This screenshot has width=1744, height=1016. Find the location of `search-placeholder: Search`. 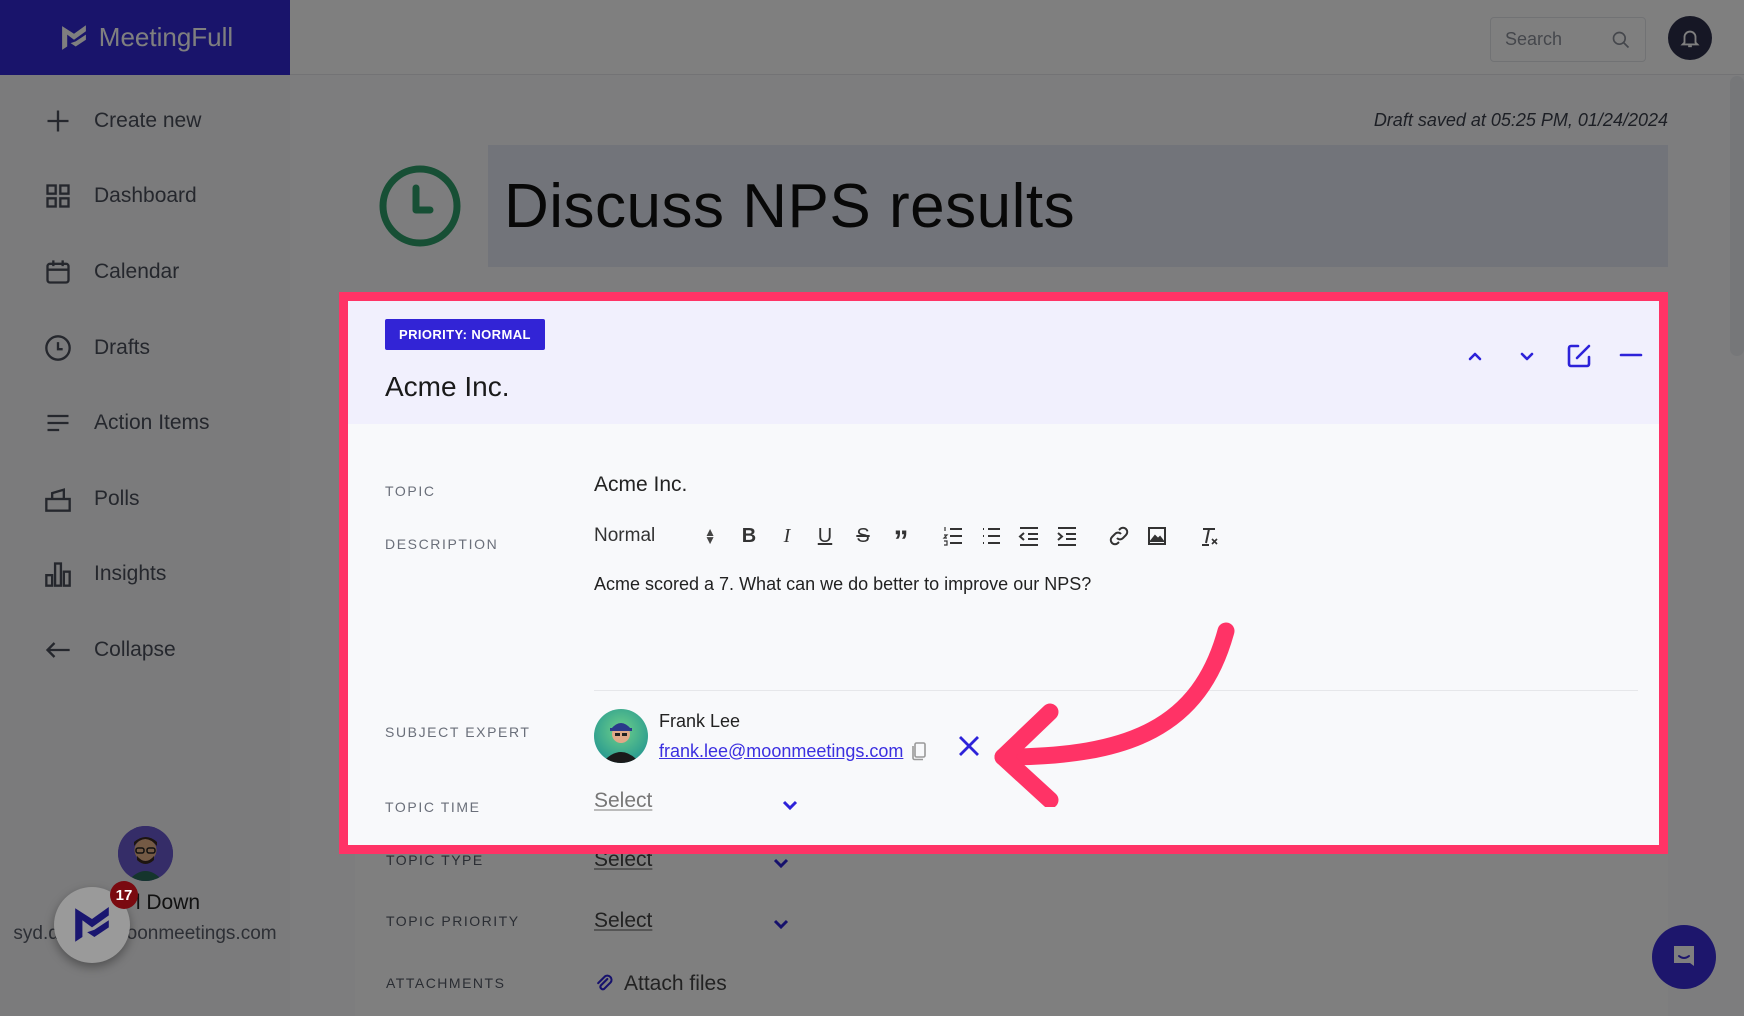

search-placeholder: Search is located at coordinates (1534, 39).